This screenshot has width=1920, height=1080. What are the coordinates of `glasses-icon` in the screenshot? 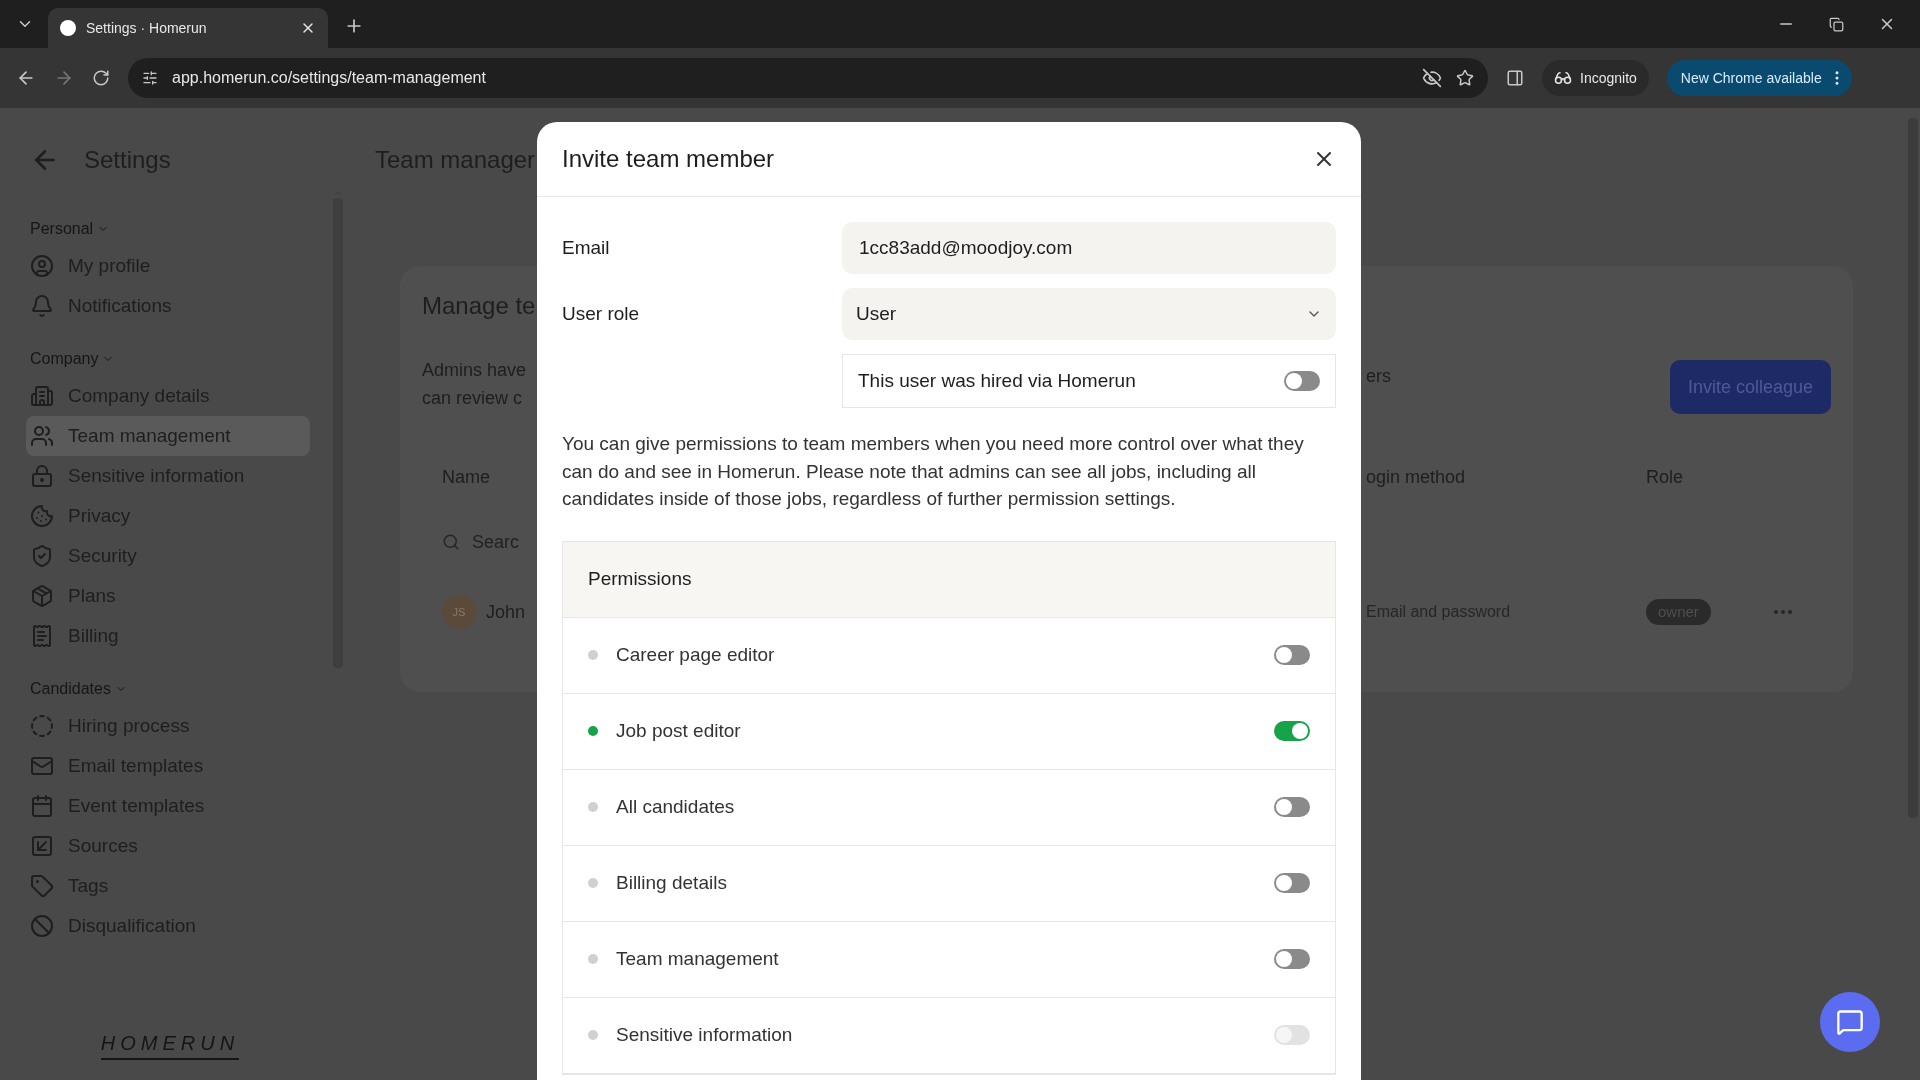 It's located at (1563, 78).